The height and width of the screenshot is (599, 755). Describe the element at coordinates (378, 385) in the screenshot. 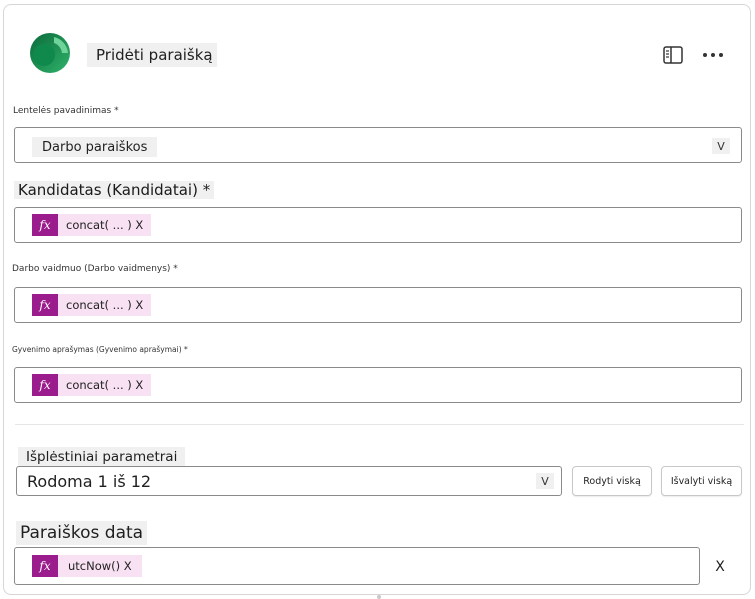

I see `resume-field: fx concat( ... ) X` at that location.